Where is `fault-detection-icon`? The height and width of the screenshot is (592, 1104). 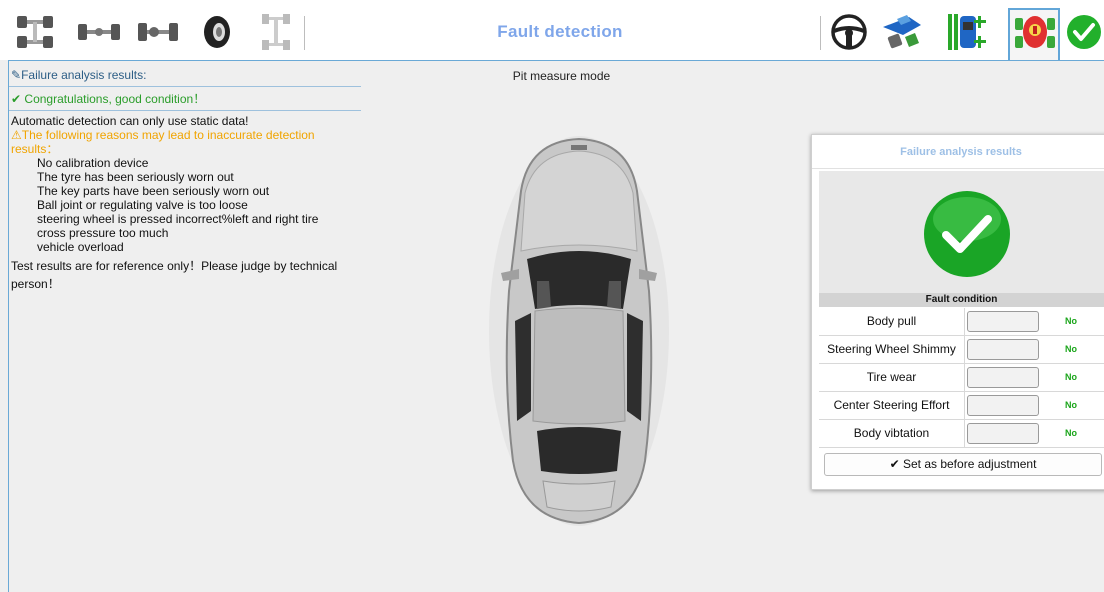 fault-detection-icon is located at coordinates (1035, 32).